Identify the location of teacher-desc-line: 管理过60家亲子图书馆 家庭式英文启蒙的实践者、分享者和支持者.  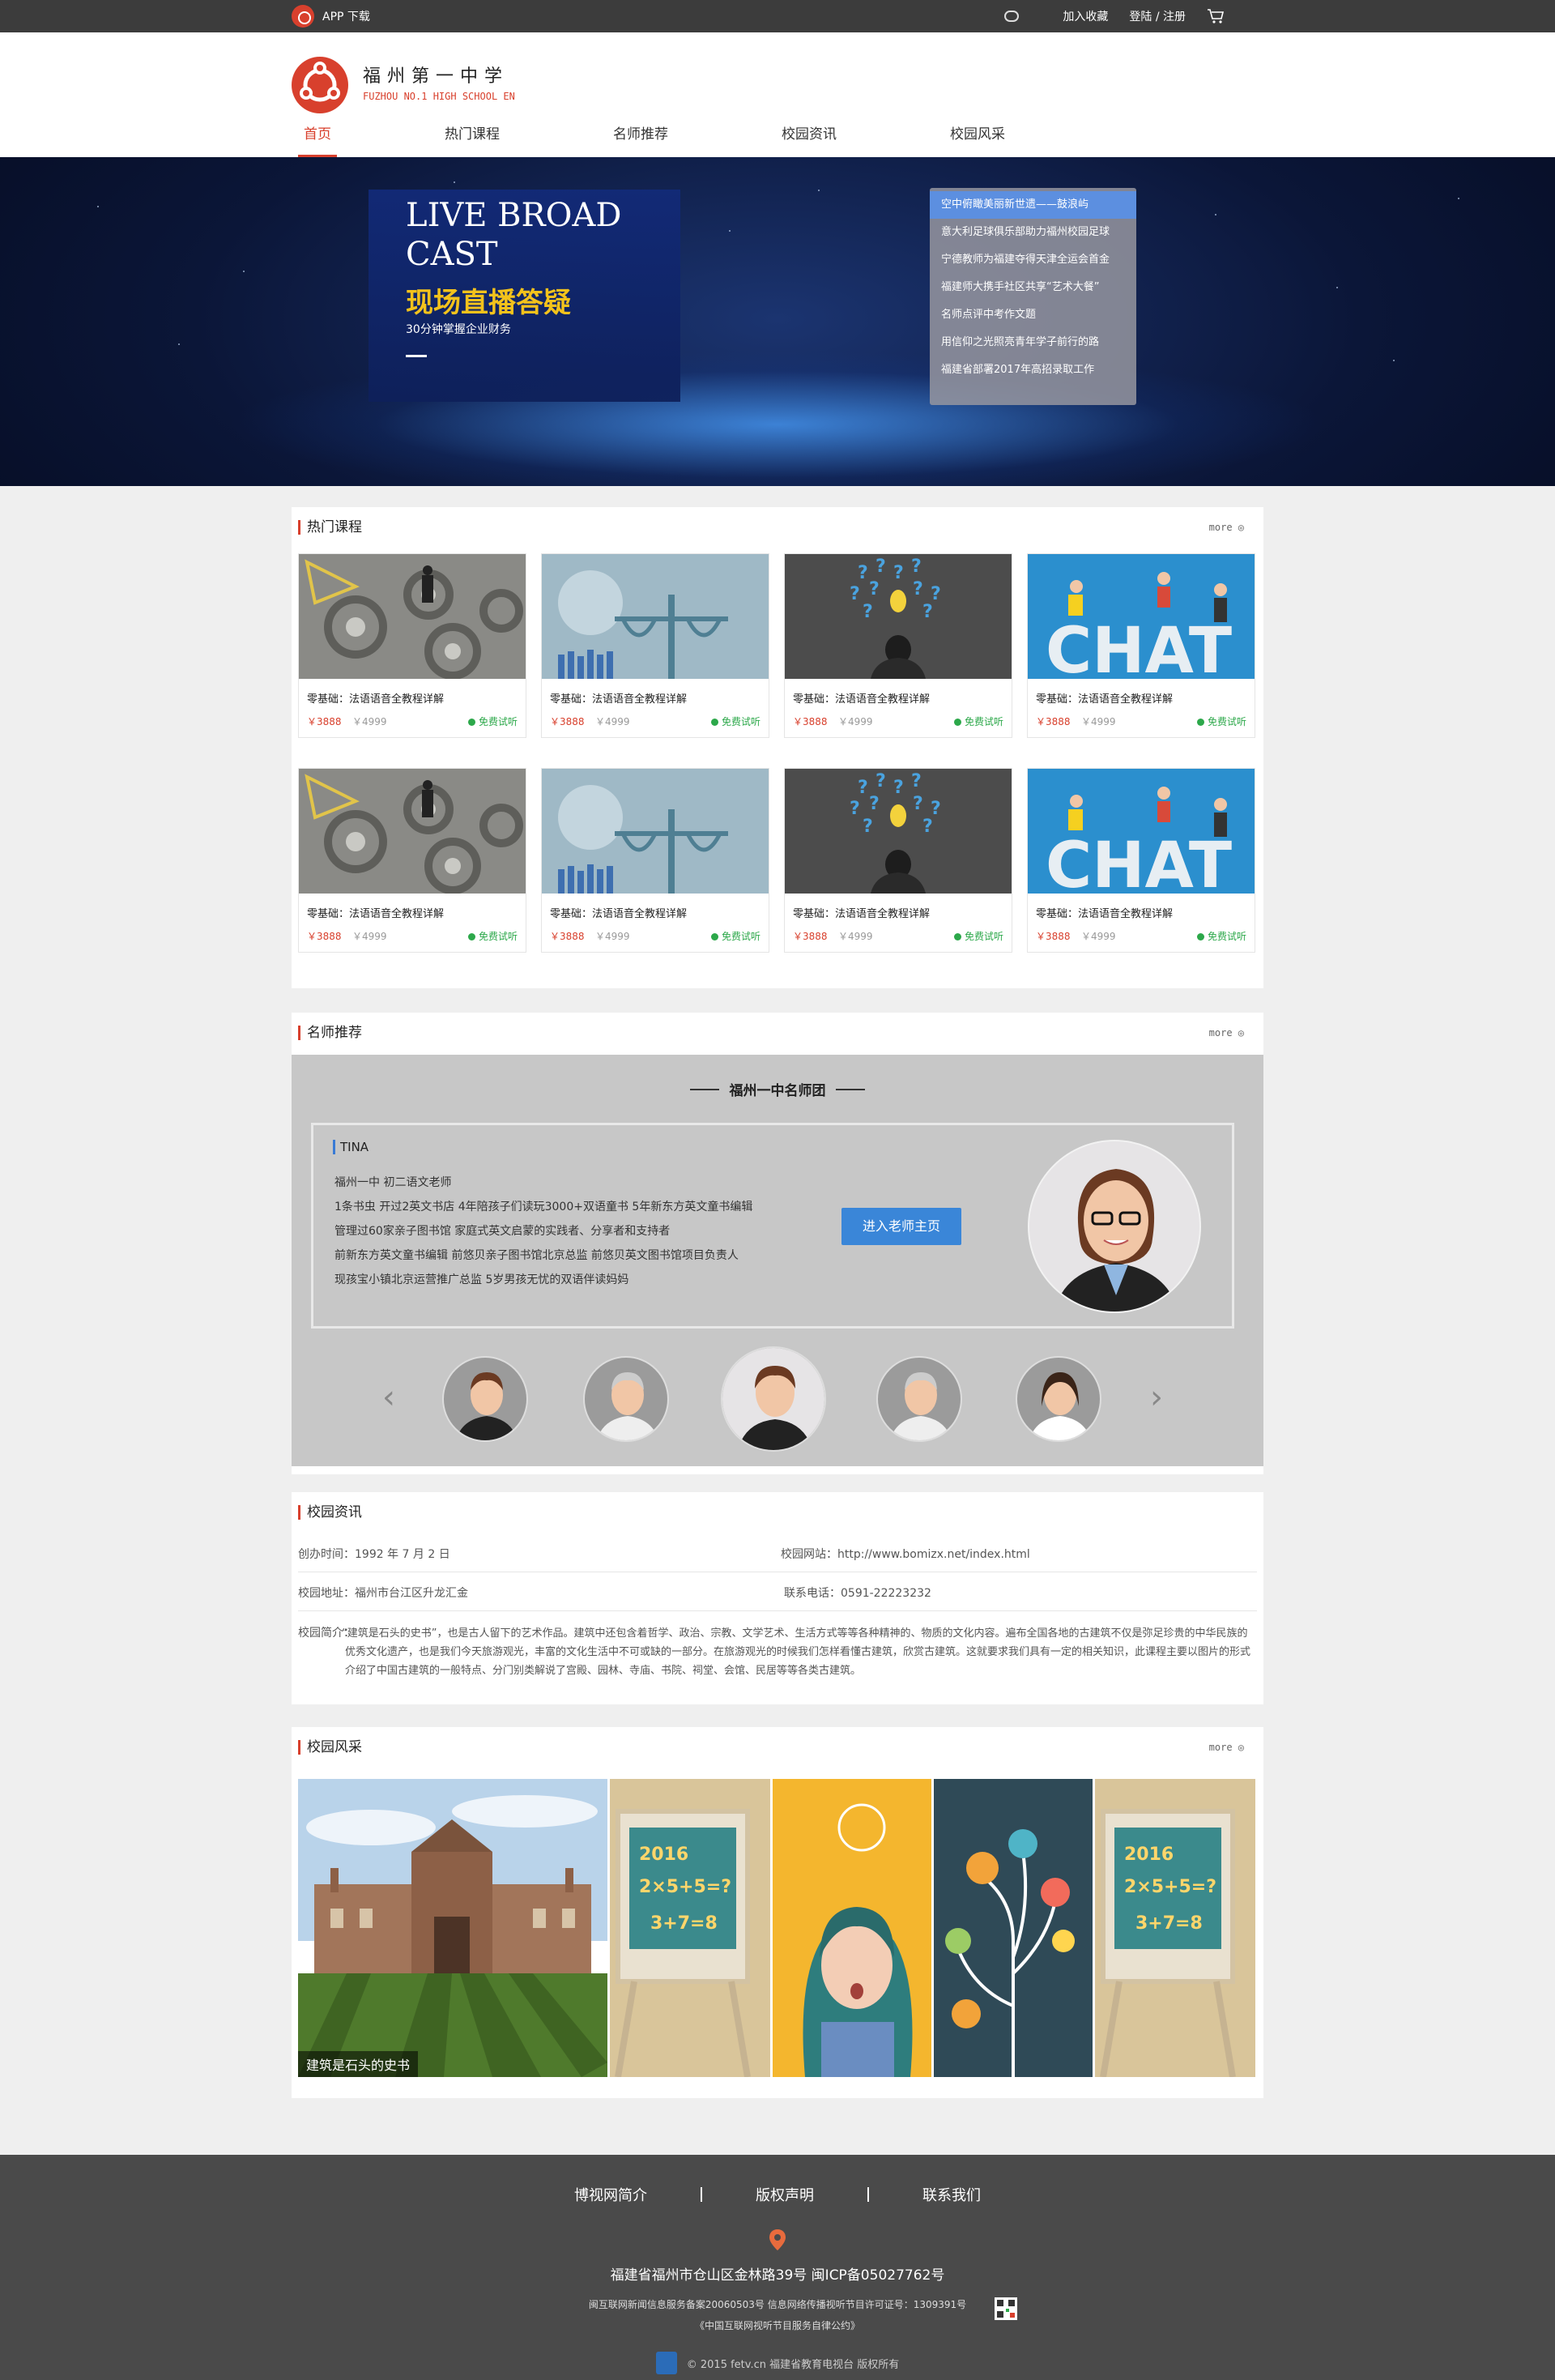
(503, 1231).